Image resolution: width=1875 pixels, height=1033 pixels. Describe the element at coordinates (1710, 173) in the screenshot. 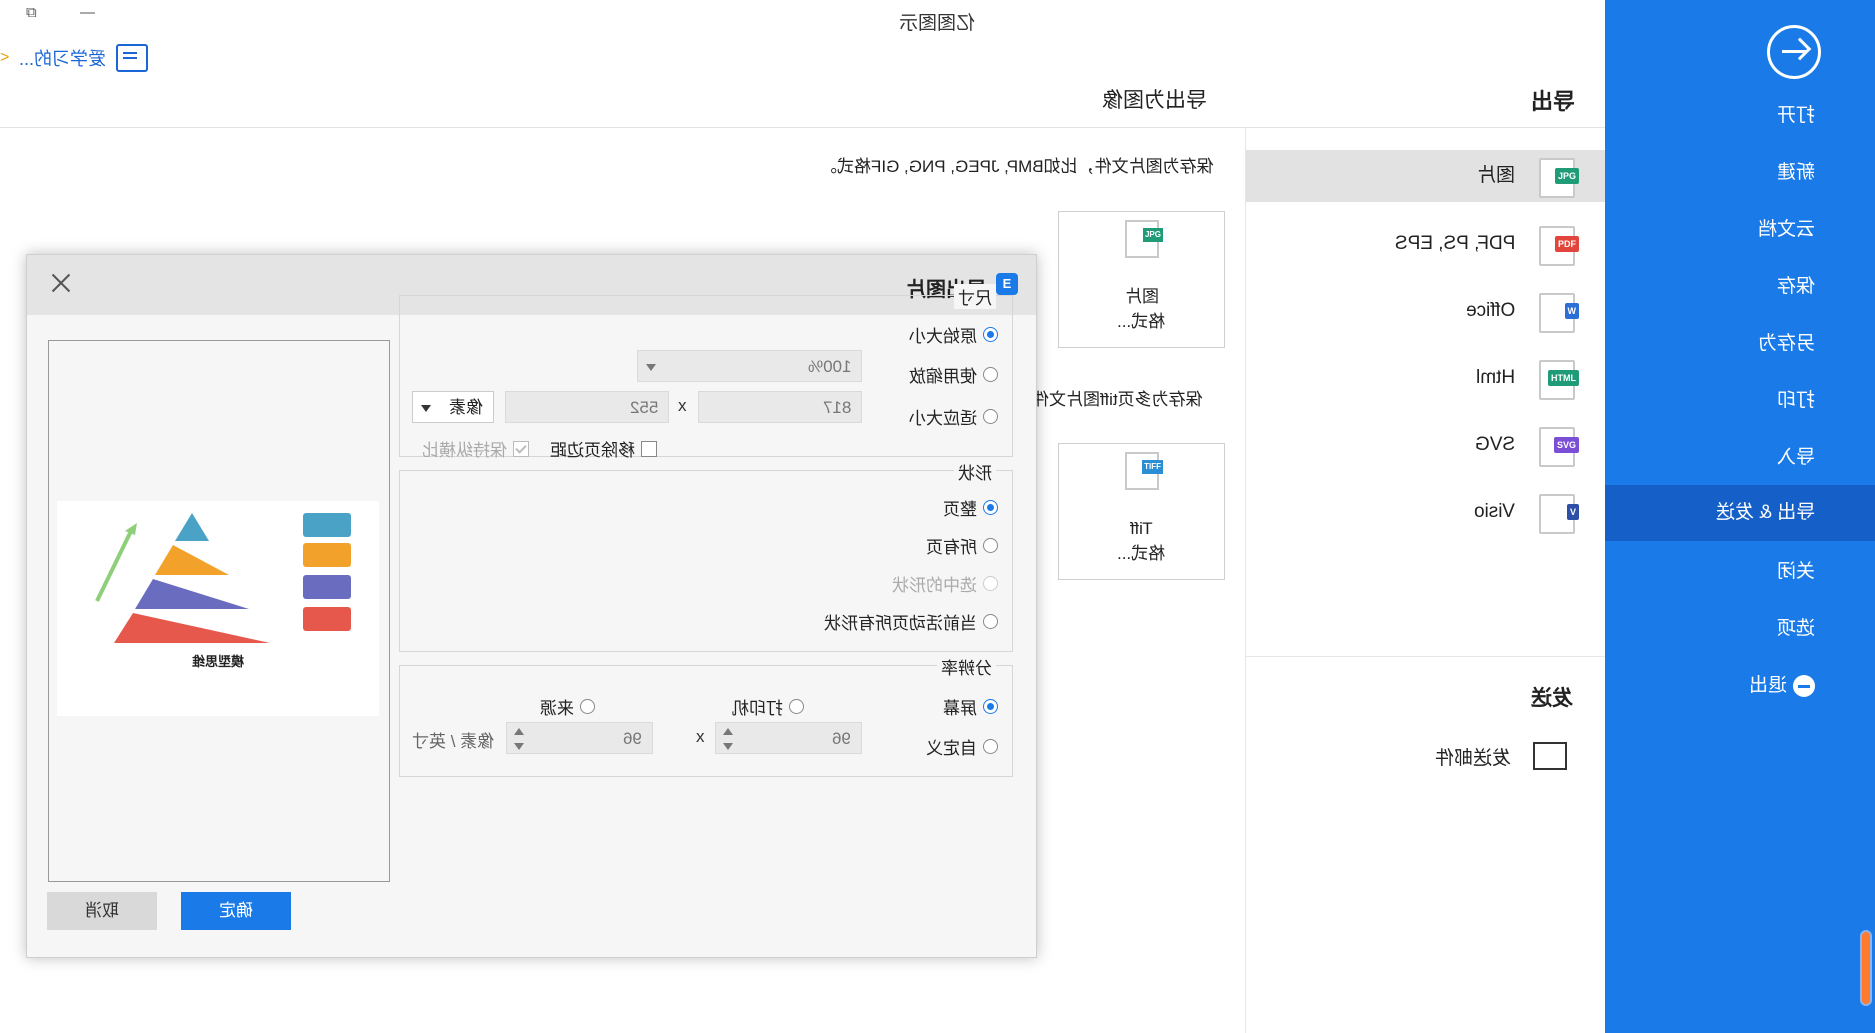

I see `sidebar-item-new: 新建` at that location.